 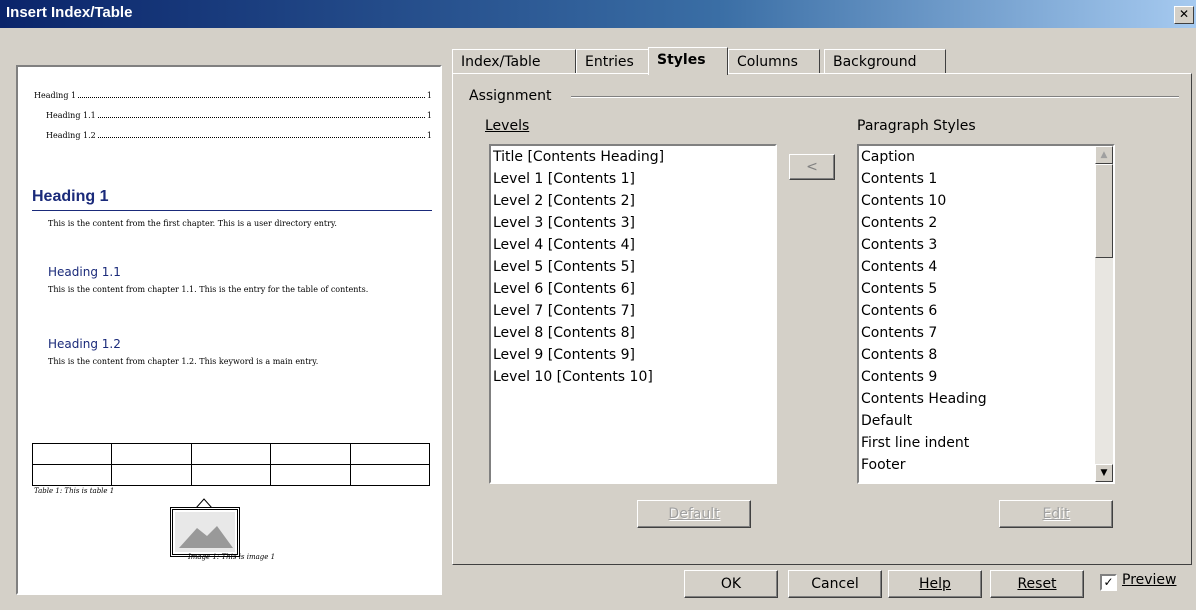 I want to click on assign-style-button: <, so click(x=812, y=167).